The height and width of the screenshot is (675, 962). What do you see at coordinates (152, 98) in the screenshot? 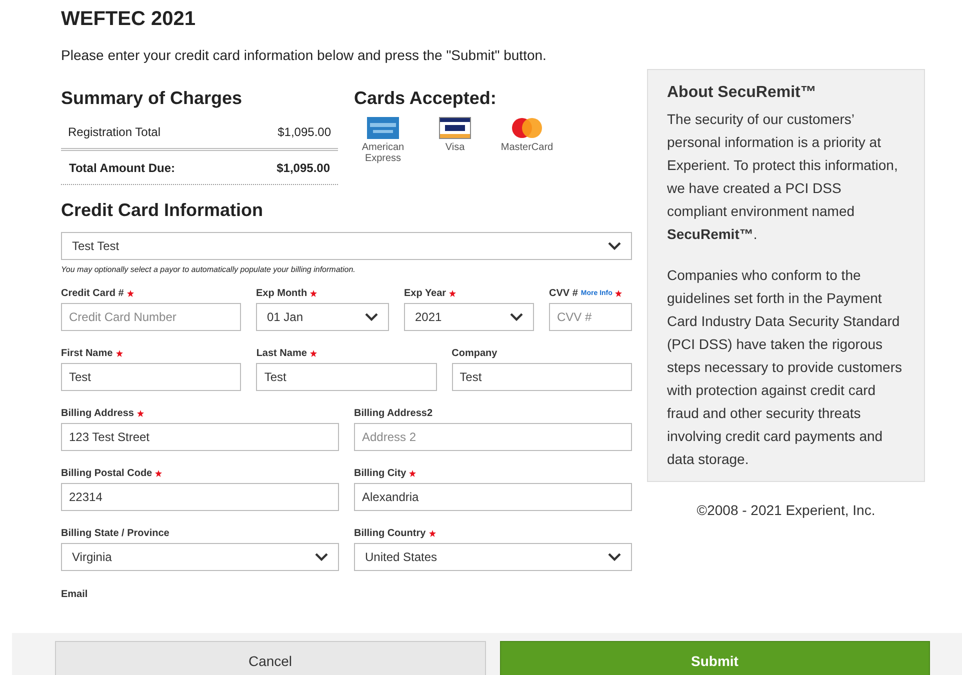
I see `section-heading: Summary of Charges` at bounding box center [152, 98].